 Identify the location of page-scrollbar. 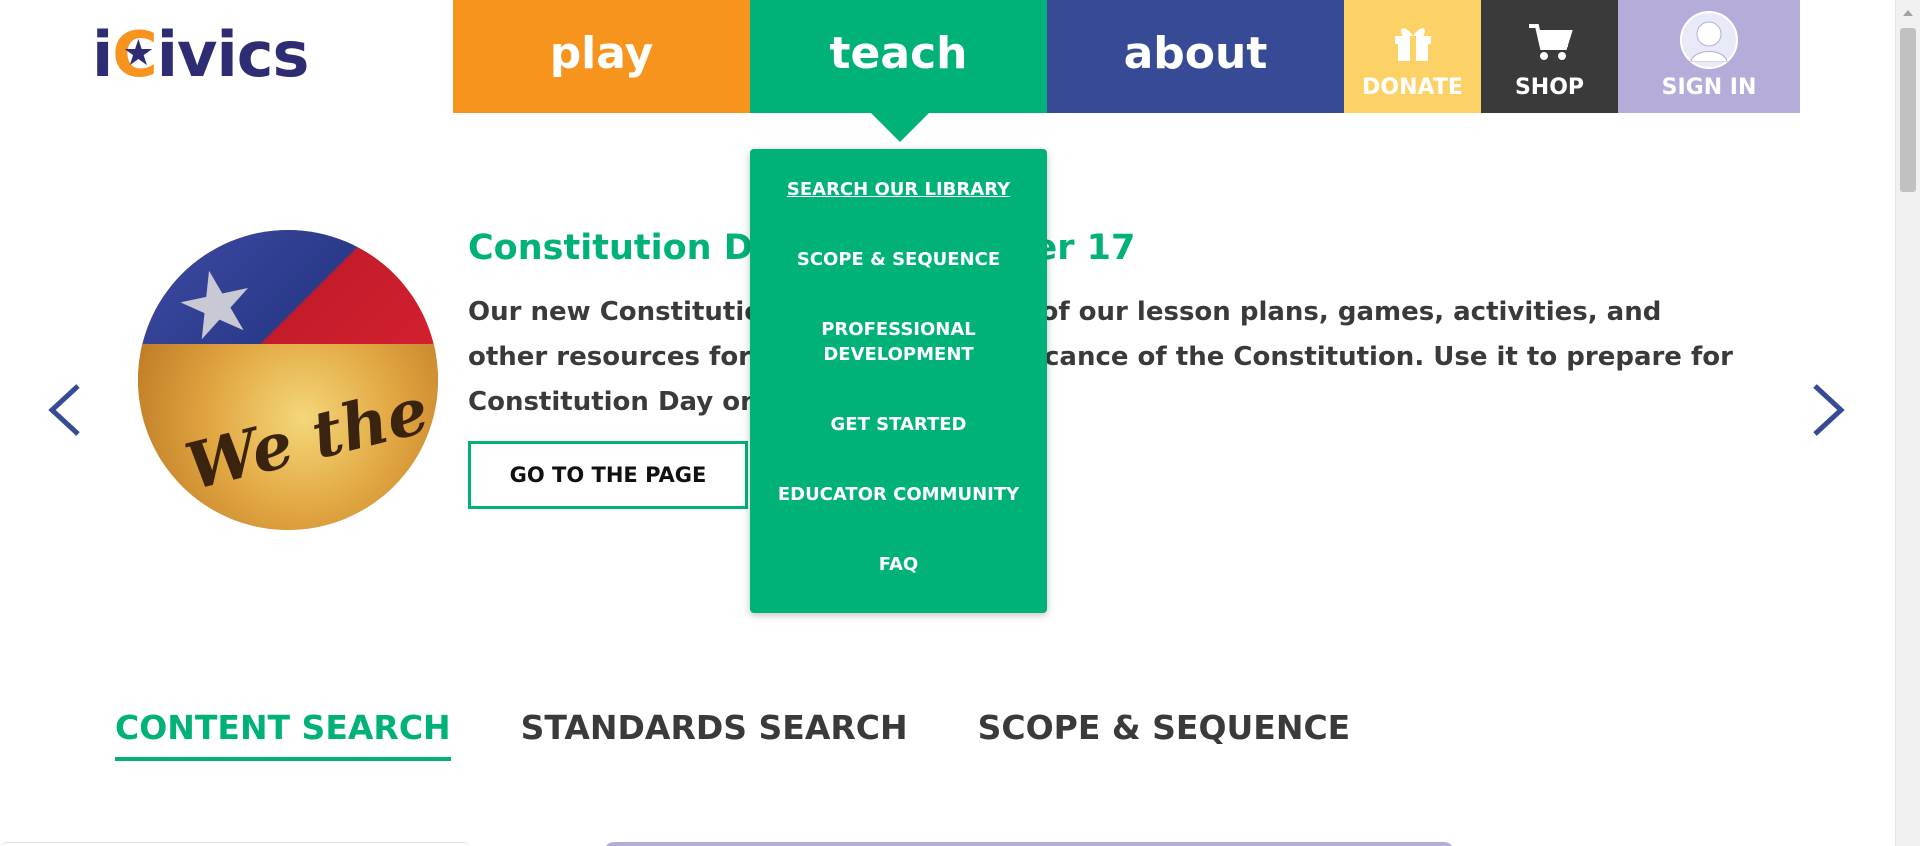
(1907, 423).